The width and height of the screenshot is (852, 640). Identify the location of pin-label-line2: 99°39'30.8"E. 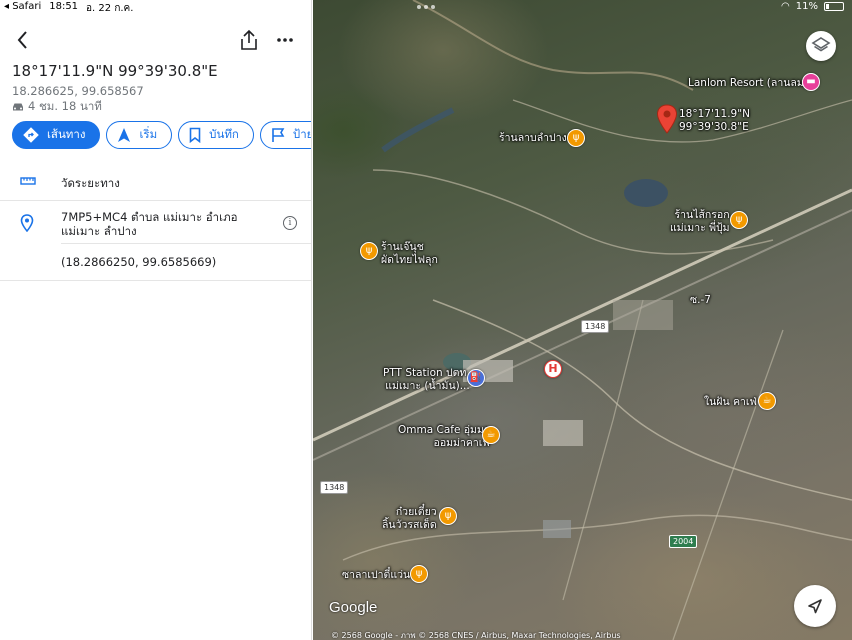
(714, 127).